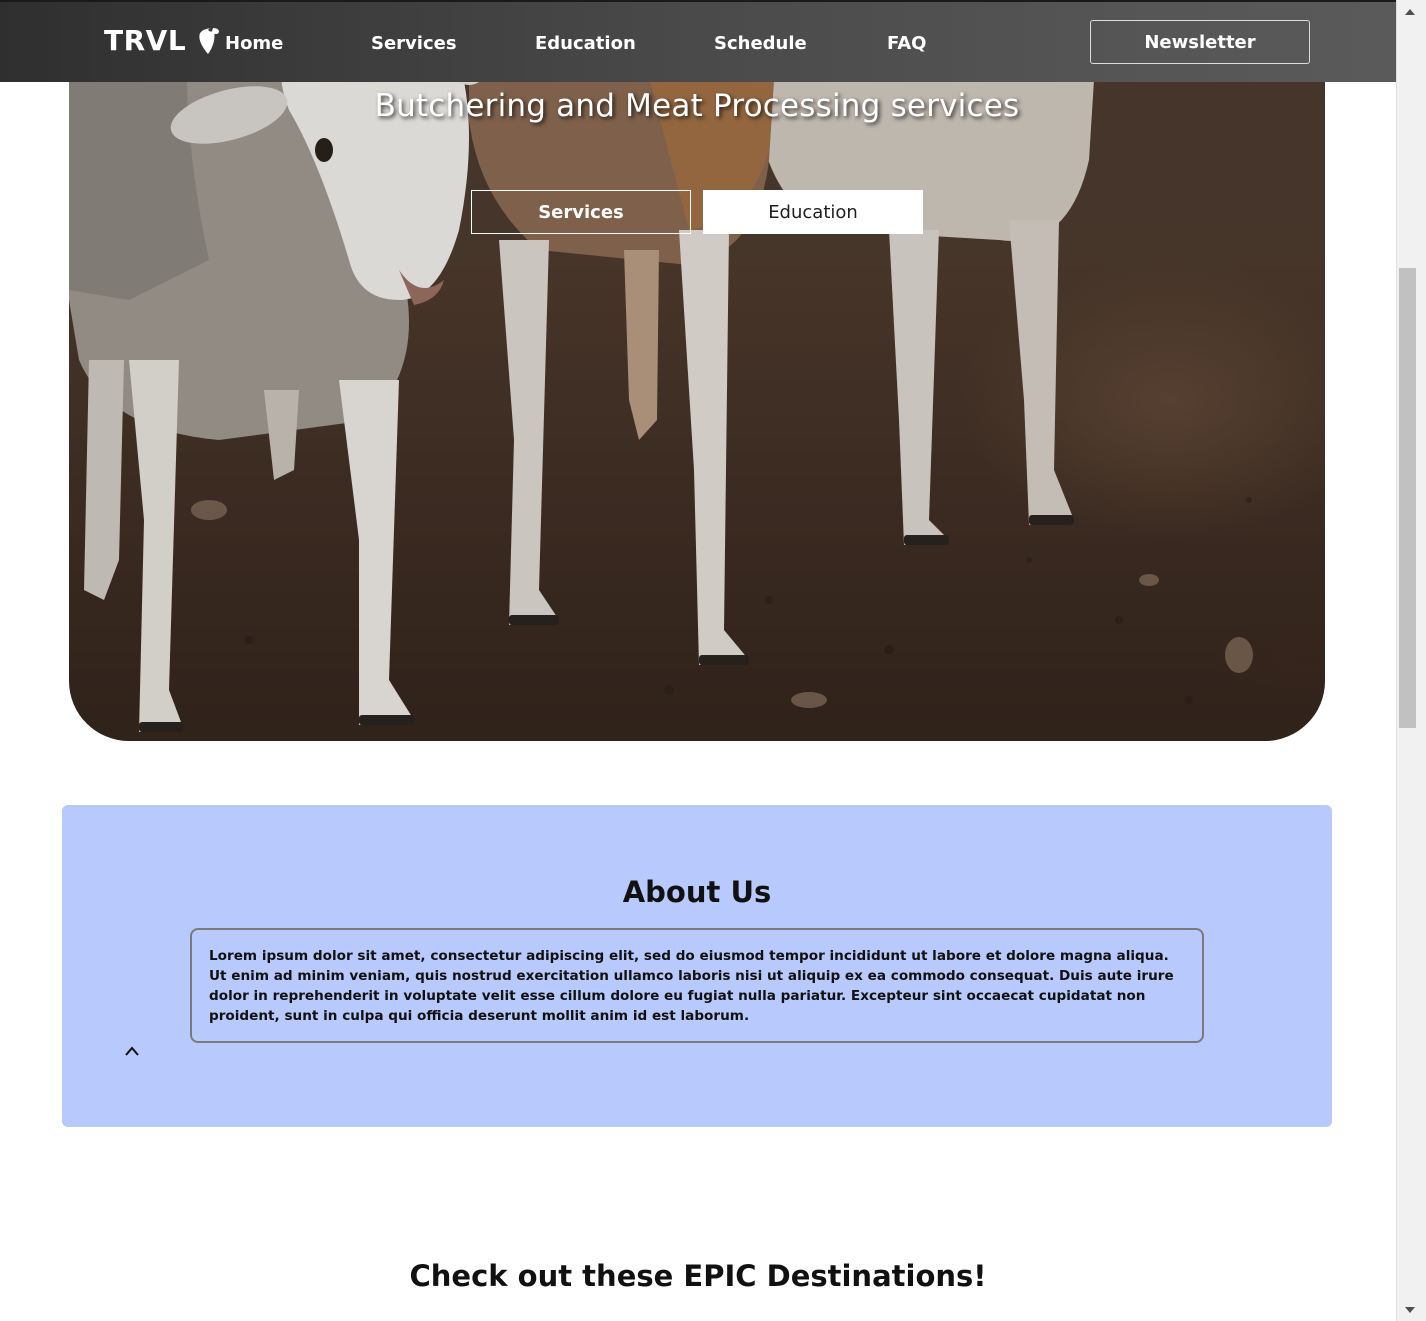  What do you see at coordinates (1200, 42) in the screenshot?
I see `newsletter-button: Newsletter` at bounding box center [1200, 42].